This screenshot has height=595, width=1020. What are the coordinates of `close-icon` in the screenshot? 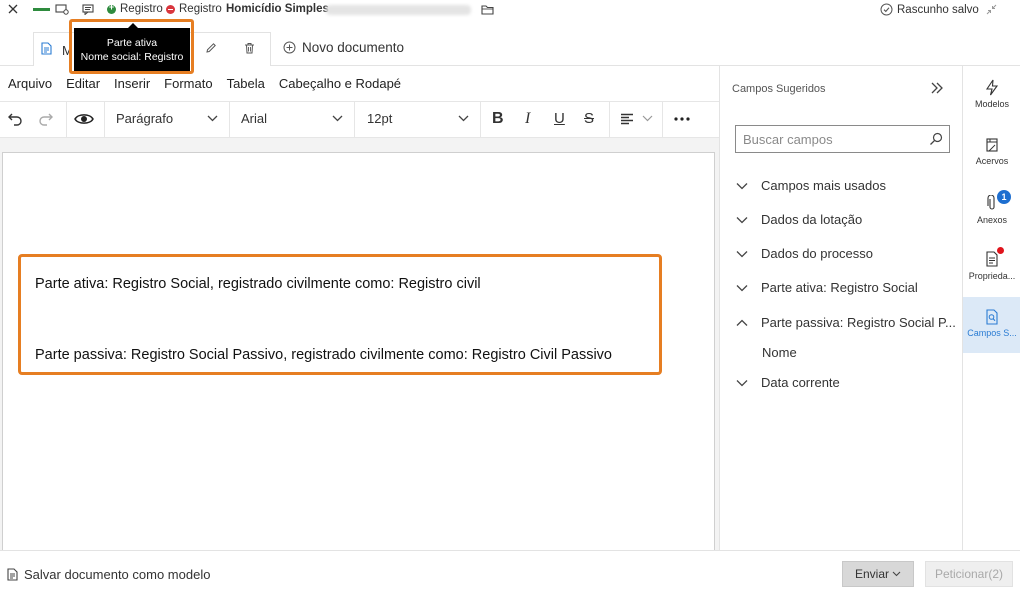 It's located at (13, 9).